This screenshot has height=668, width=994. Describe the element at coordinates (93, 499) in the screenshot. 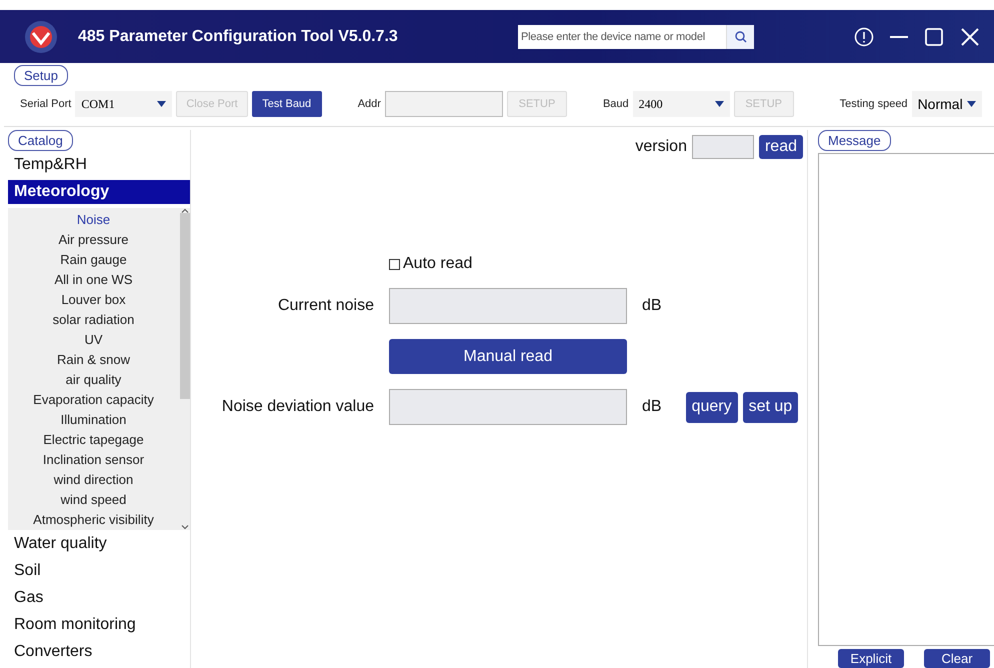

I see `list-item: wind speed` at that location.